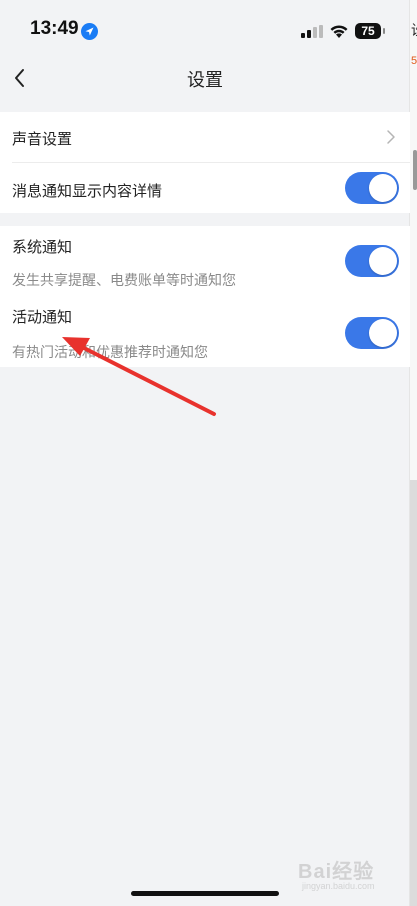 The height and width of the screenshot is (906, 417). What do you see at coordinates (368, 31) in the screenshot?
I see `battery-indicator: 75` at bounding box center [368, 31].